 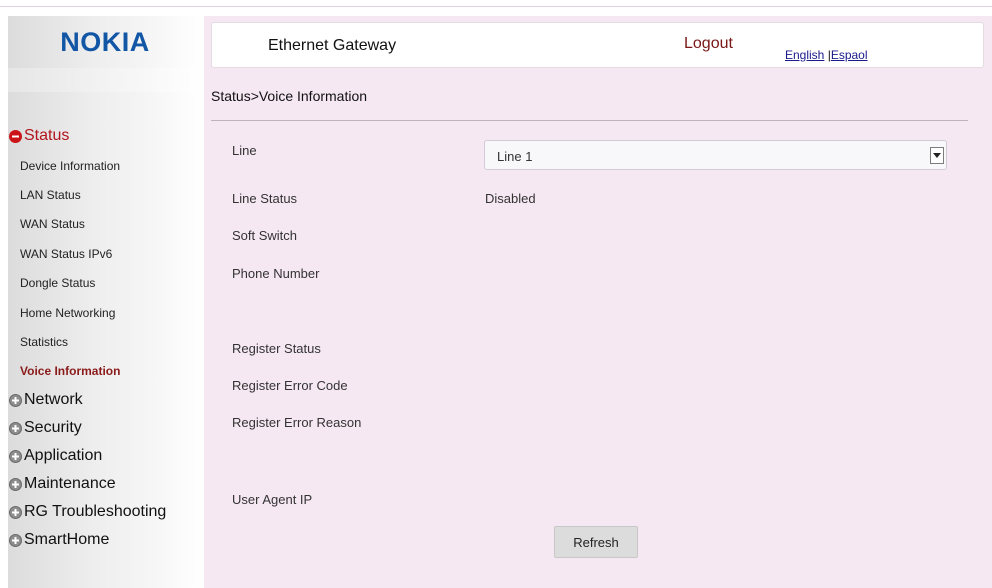 I want to click on brand-logo: NOKIA, so click(x=105, y=42).